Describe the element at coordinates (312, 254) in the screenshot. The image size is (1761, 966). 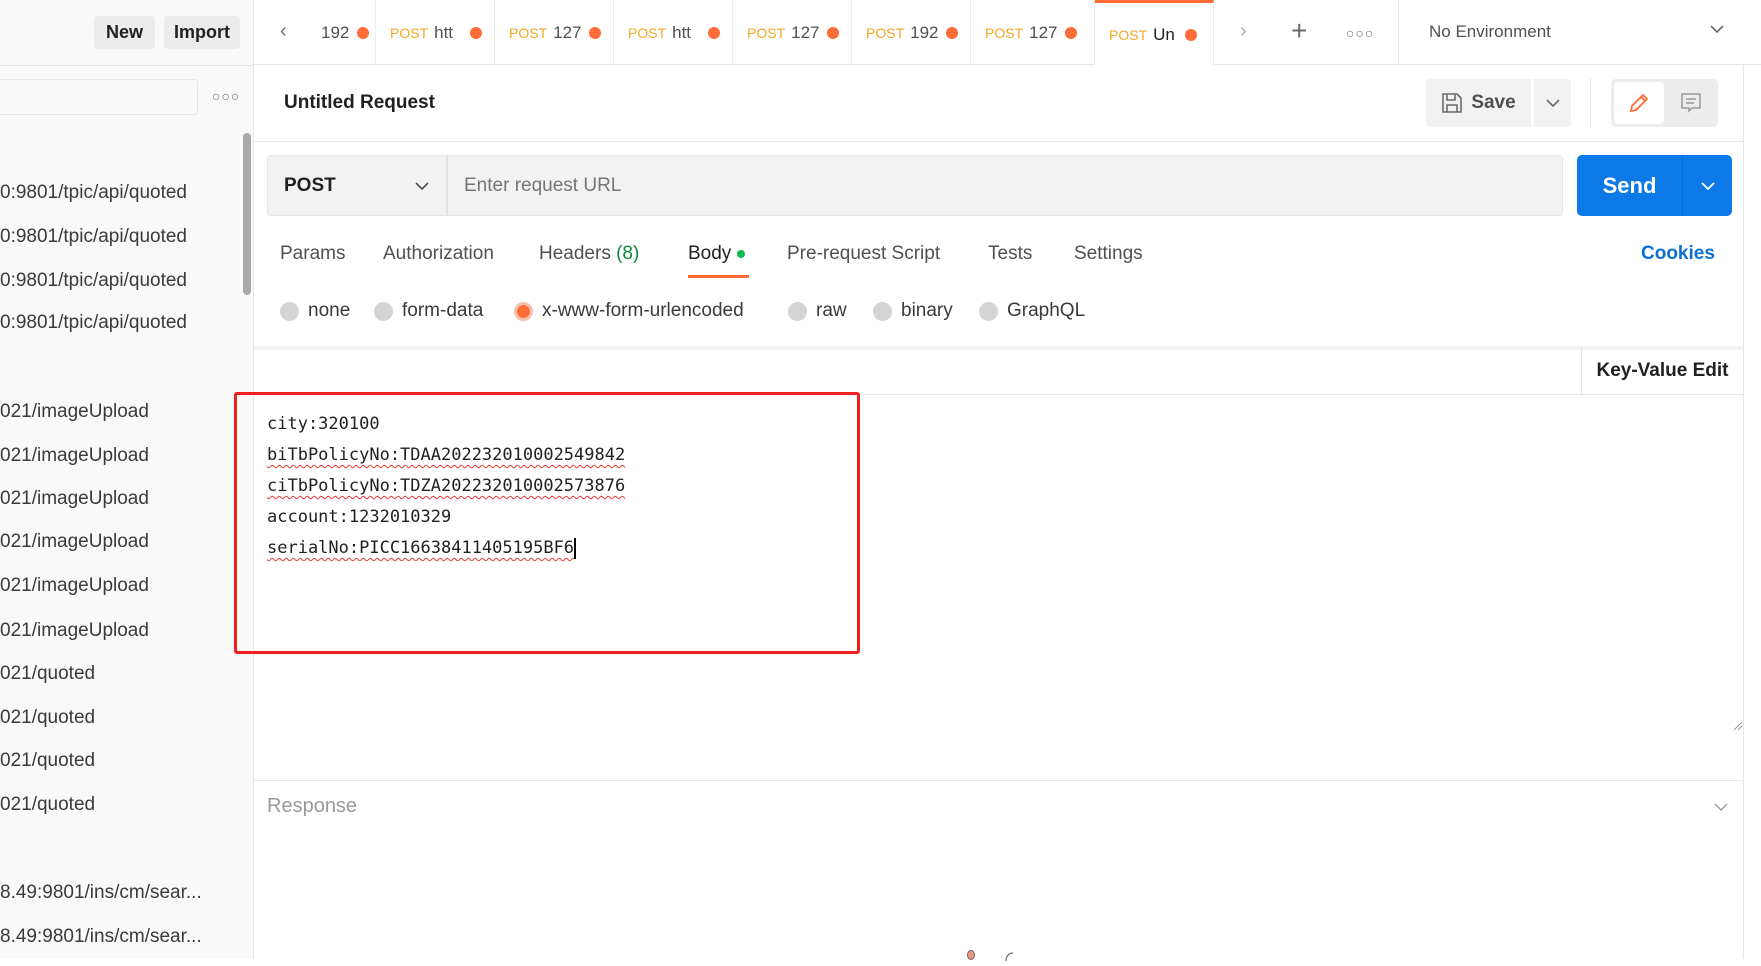
I see `tab-params: Params` at that location.